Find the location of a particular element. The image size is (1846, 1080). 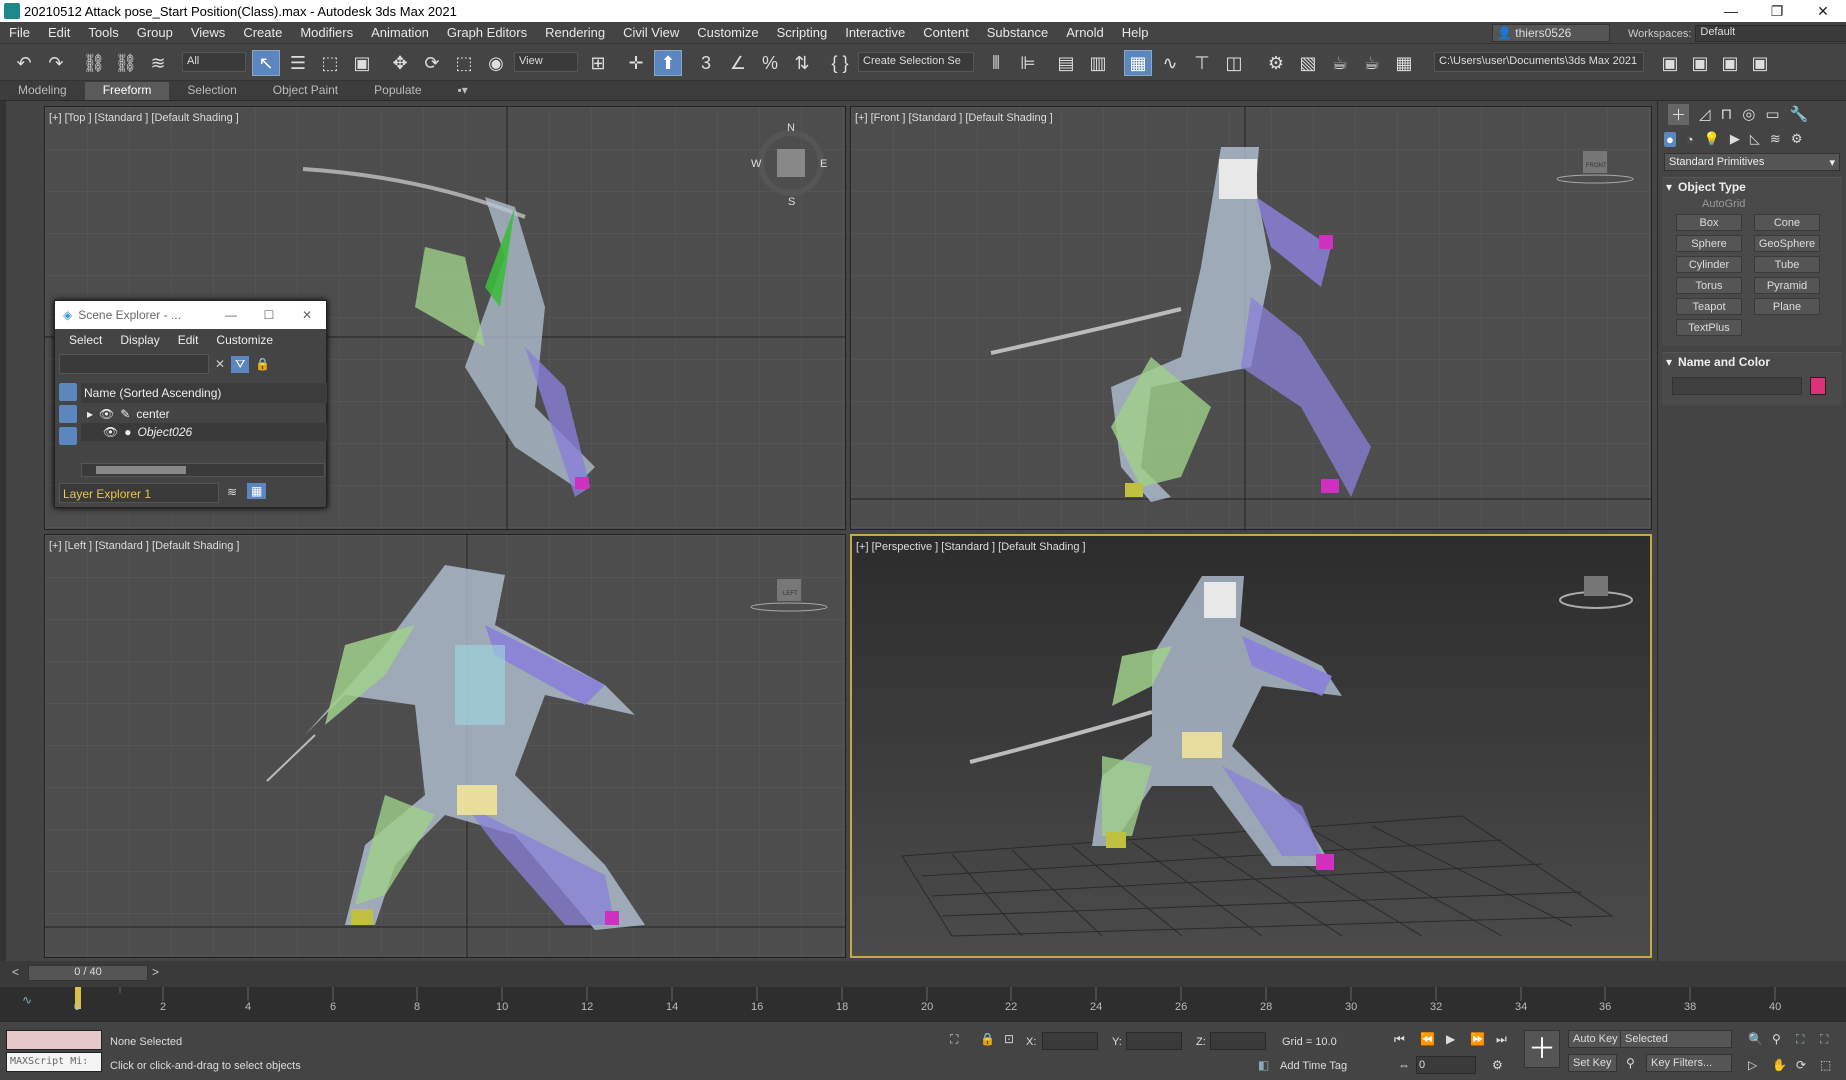

se-display-lights-icon is located at coordinates (68, 436).